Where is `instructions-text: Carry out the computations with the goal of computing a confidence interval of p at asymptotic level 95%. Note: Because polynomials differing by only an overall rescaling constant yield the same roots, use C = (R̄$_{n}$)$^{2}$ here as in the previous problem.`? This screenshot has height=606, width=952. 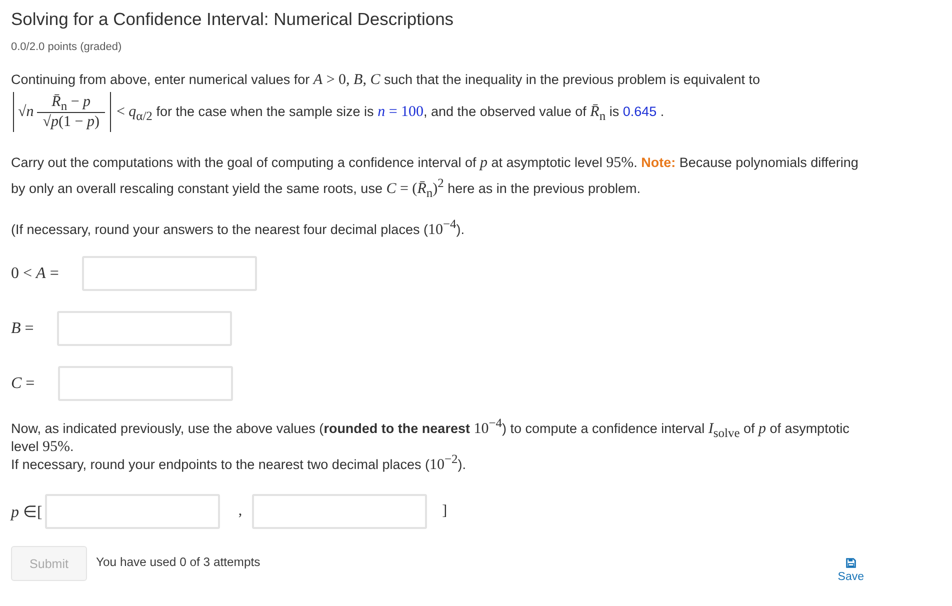
instructions-text: Carry out the computations with the goal of computing a confidence interval of p at asymptotic level 95%. Note: Because polynomials differing by only an overall rescaling constant yield the same roots, use C = (R̄$_{n}$)$^{2}$ here as in the previous problem. is located at coordinates (435, 178).